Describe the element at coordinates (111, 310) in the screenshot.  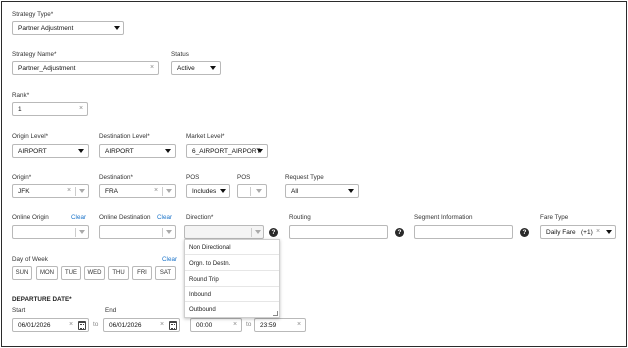
I see `departure-end-label: End` at that location.